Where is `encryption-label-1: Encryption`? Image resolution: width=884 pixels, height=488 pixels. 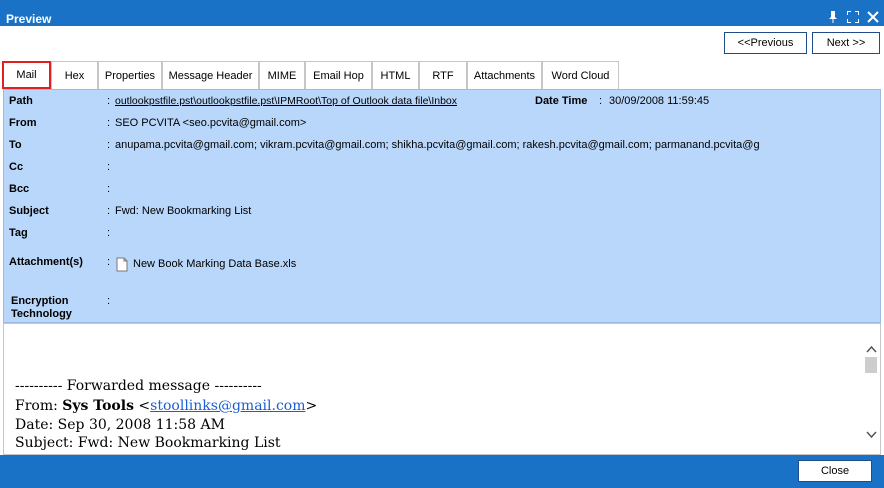
encryption-label-1: Encryption is located at coordinates (40, 301).